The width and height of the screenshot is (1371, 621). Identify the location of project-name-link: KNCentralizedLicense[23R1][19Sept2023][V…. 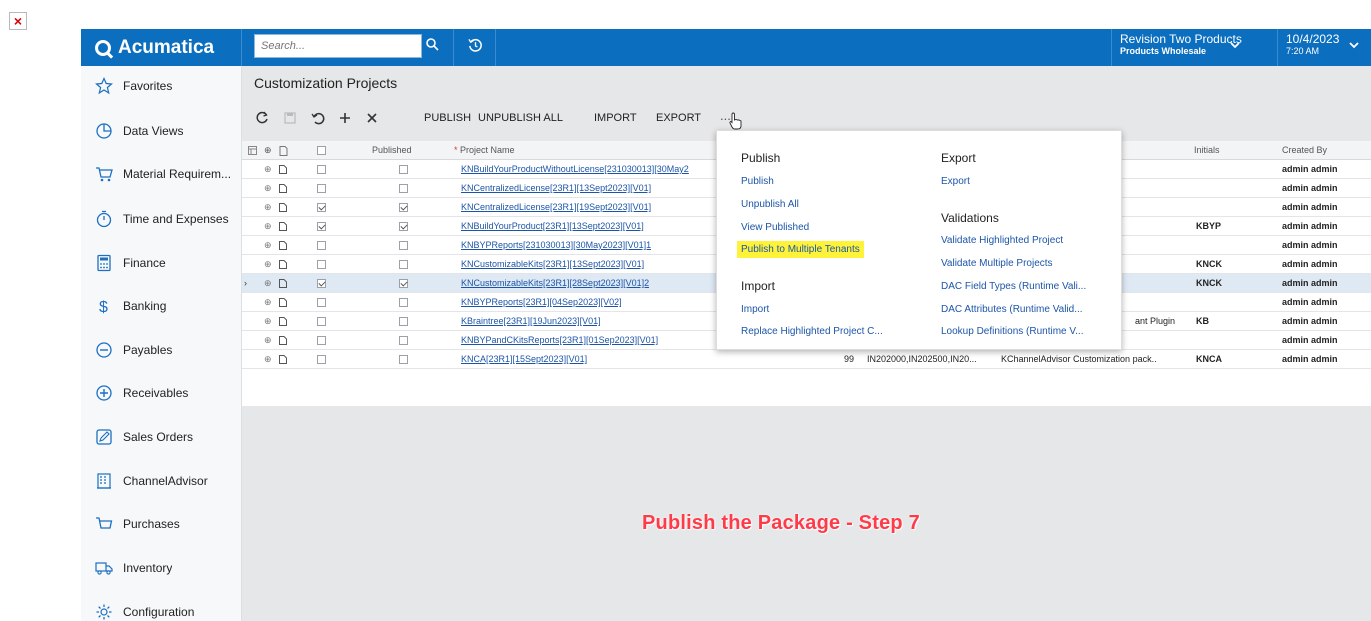
(556, 207).